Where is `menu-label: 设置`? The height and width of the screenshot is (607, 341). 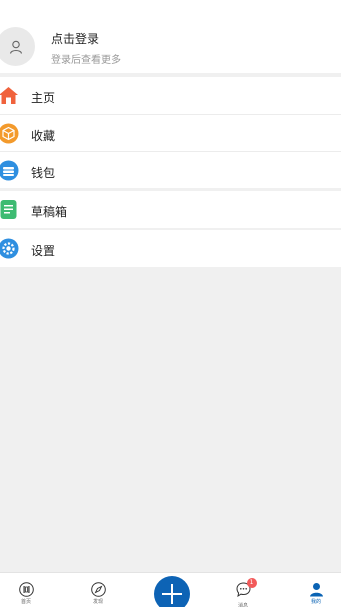
menu-label: 设置 is located at coordinates (43, 251).